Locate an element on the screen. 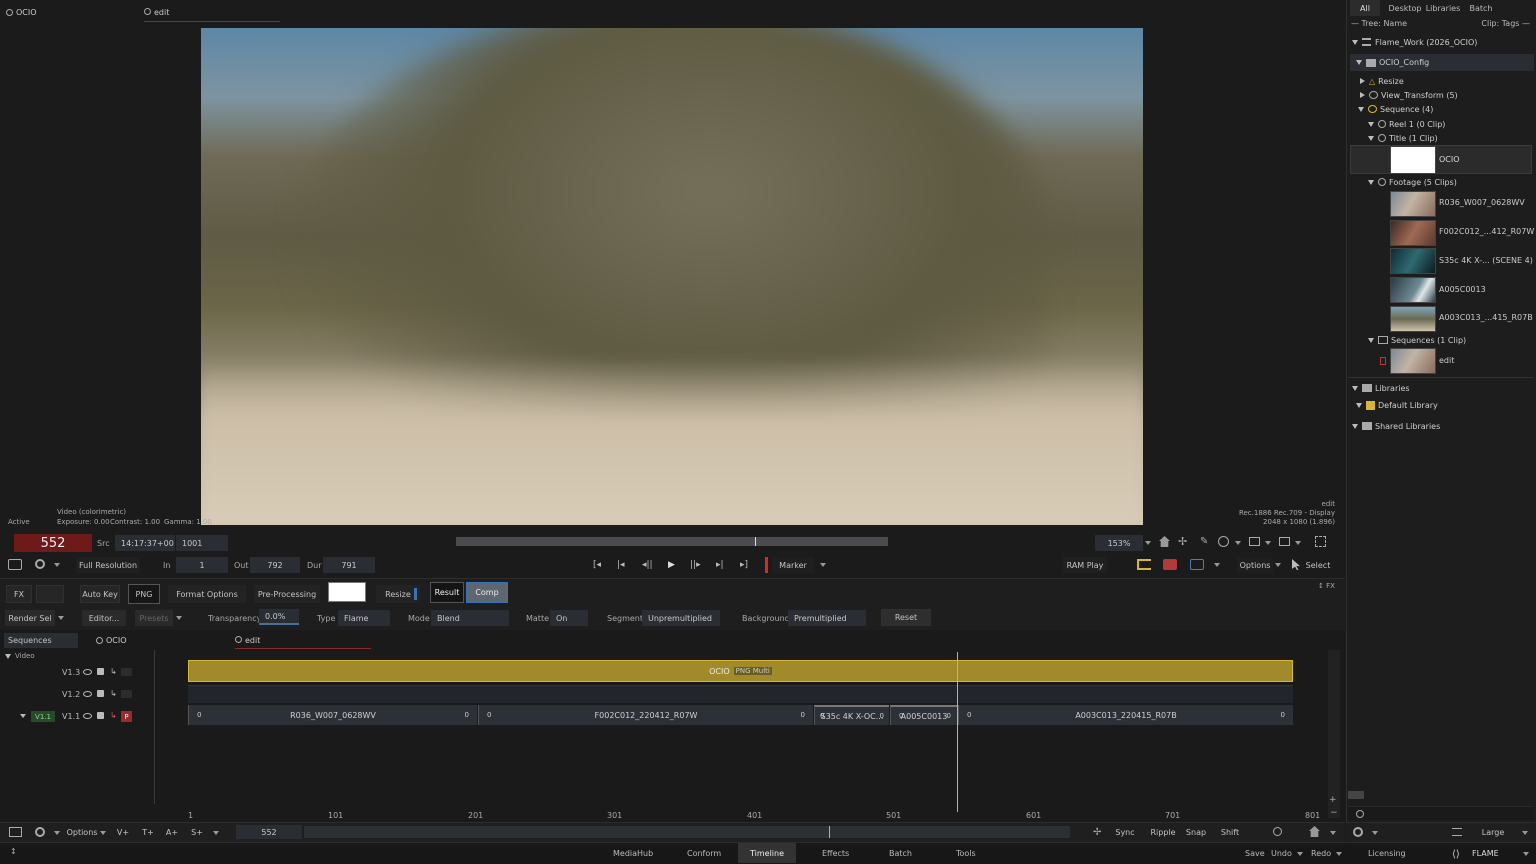  tree-default-library: Default Library is located at coordinates (1442, 405).